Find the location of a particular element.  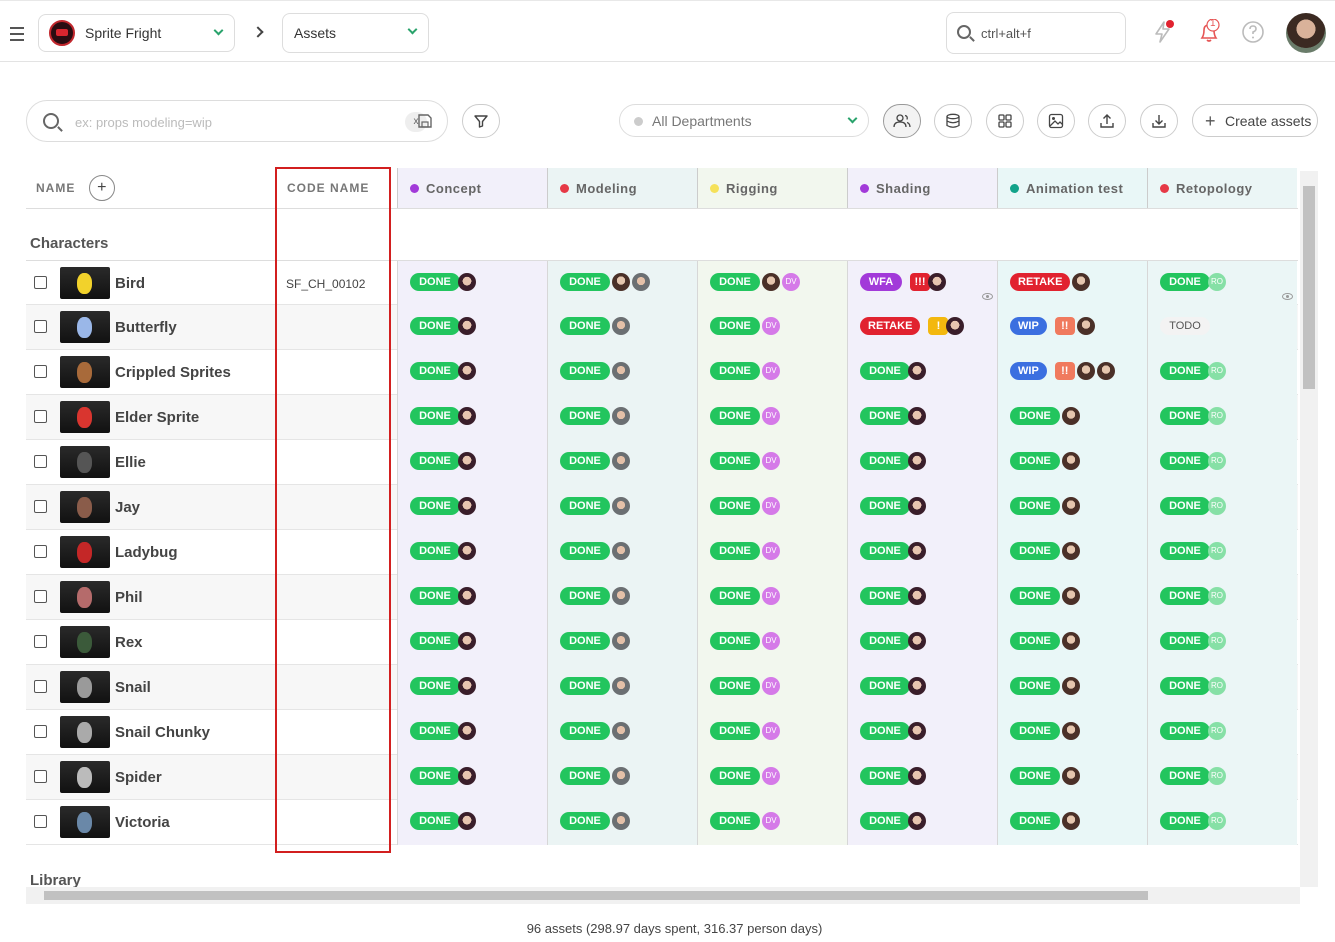

task-status-badge: WFA is located at coordinates (881, 281).